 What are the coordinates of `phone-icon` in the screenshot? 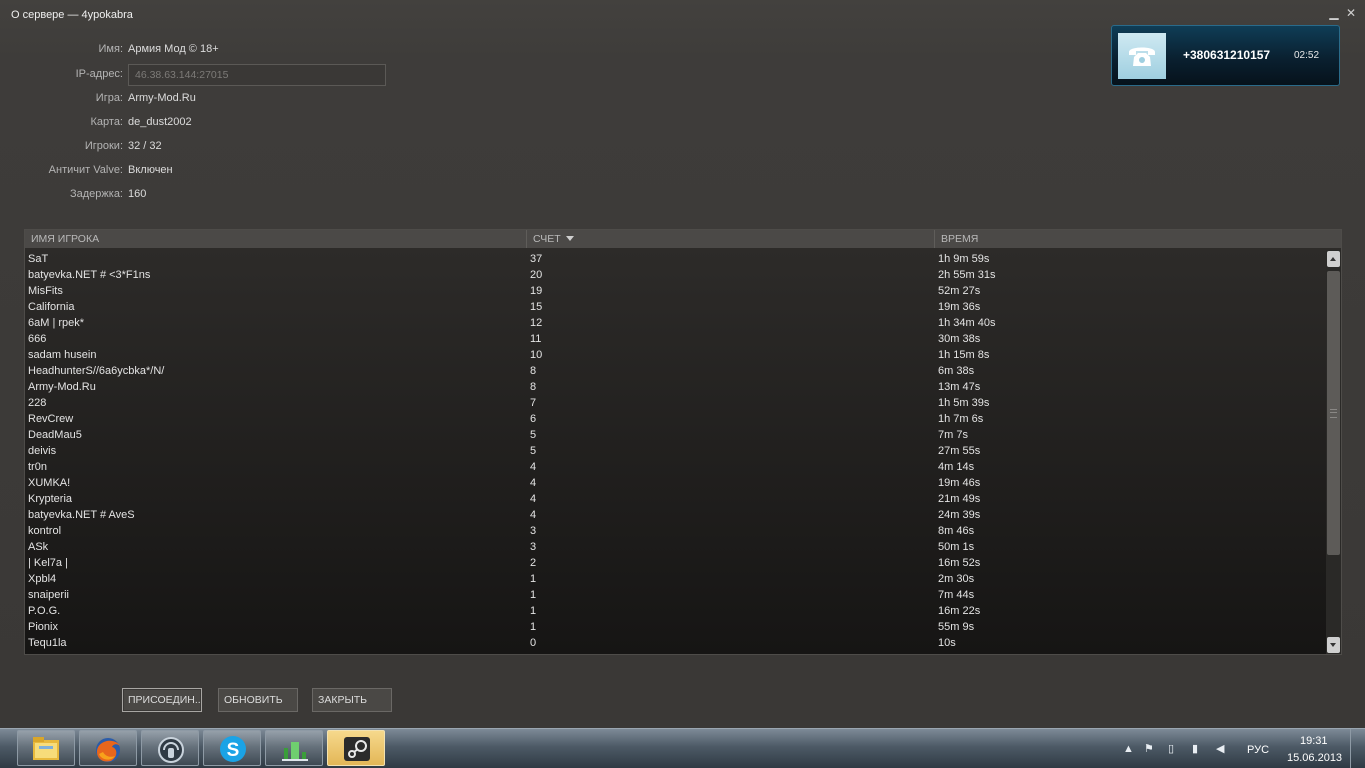 It's located at (1142, 56).